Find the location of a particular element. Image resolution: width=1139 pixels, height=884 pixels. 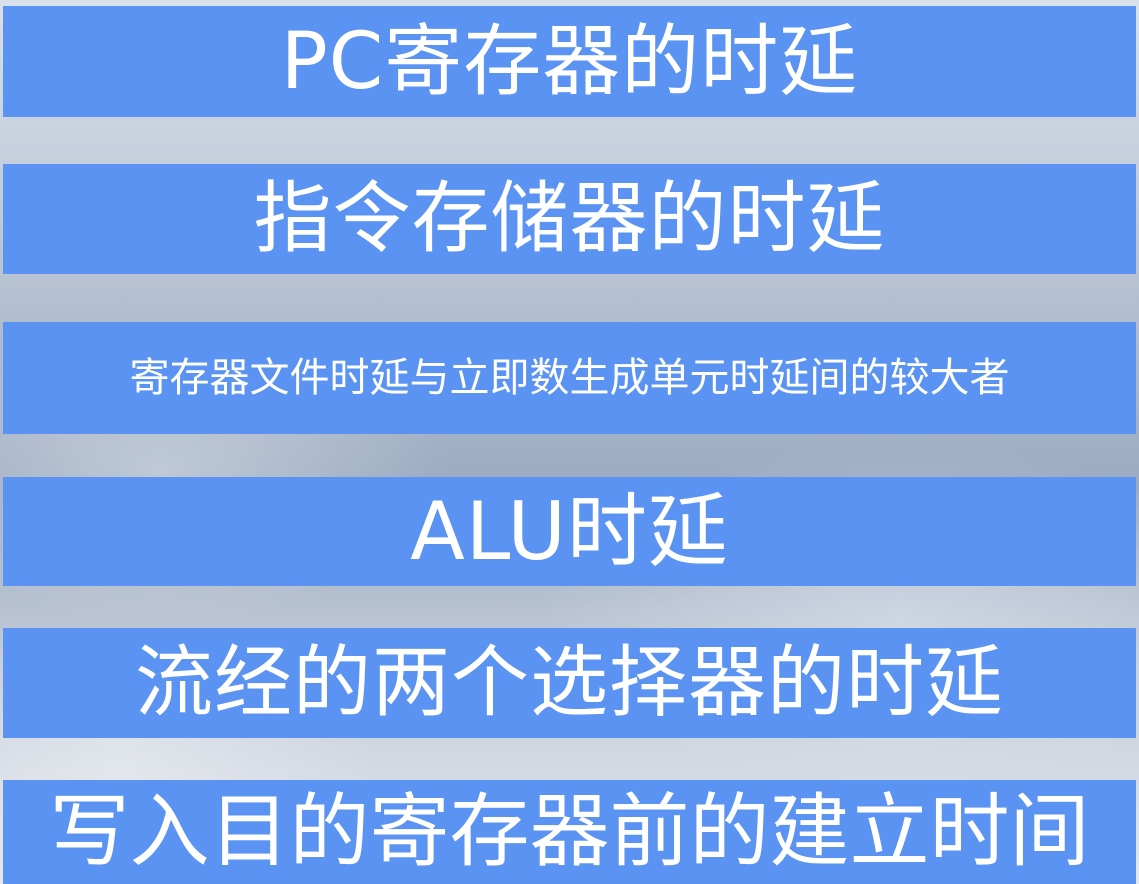

delay-item-setup-time: 写入目的寄存器前的建立时间 is located at coordinates (569, 832).